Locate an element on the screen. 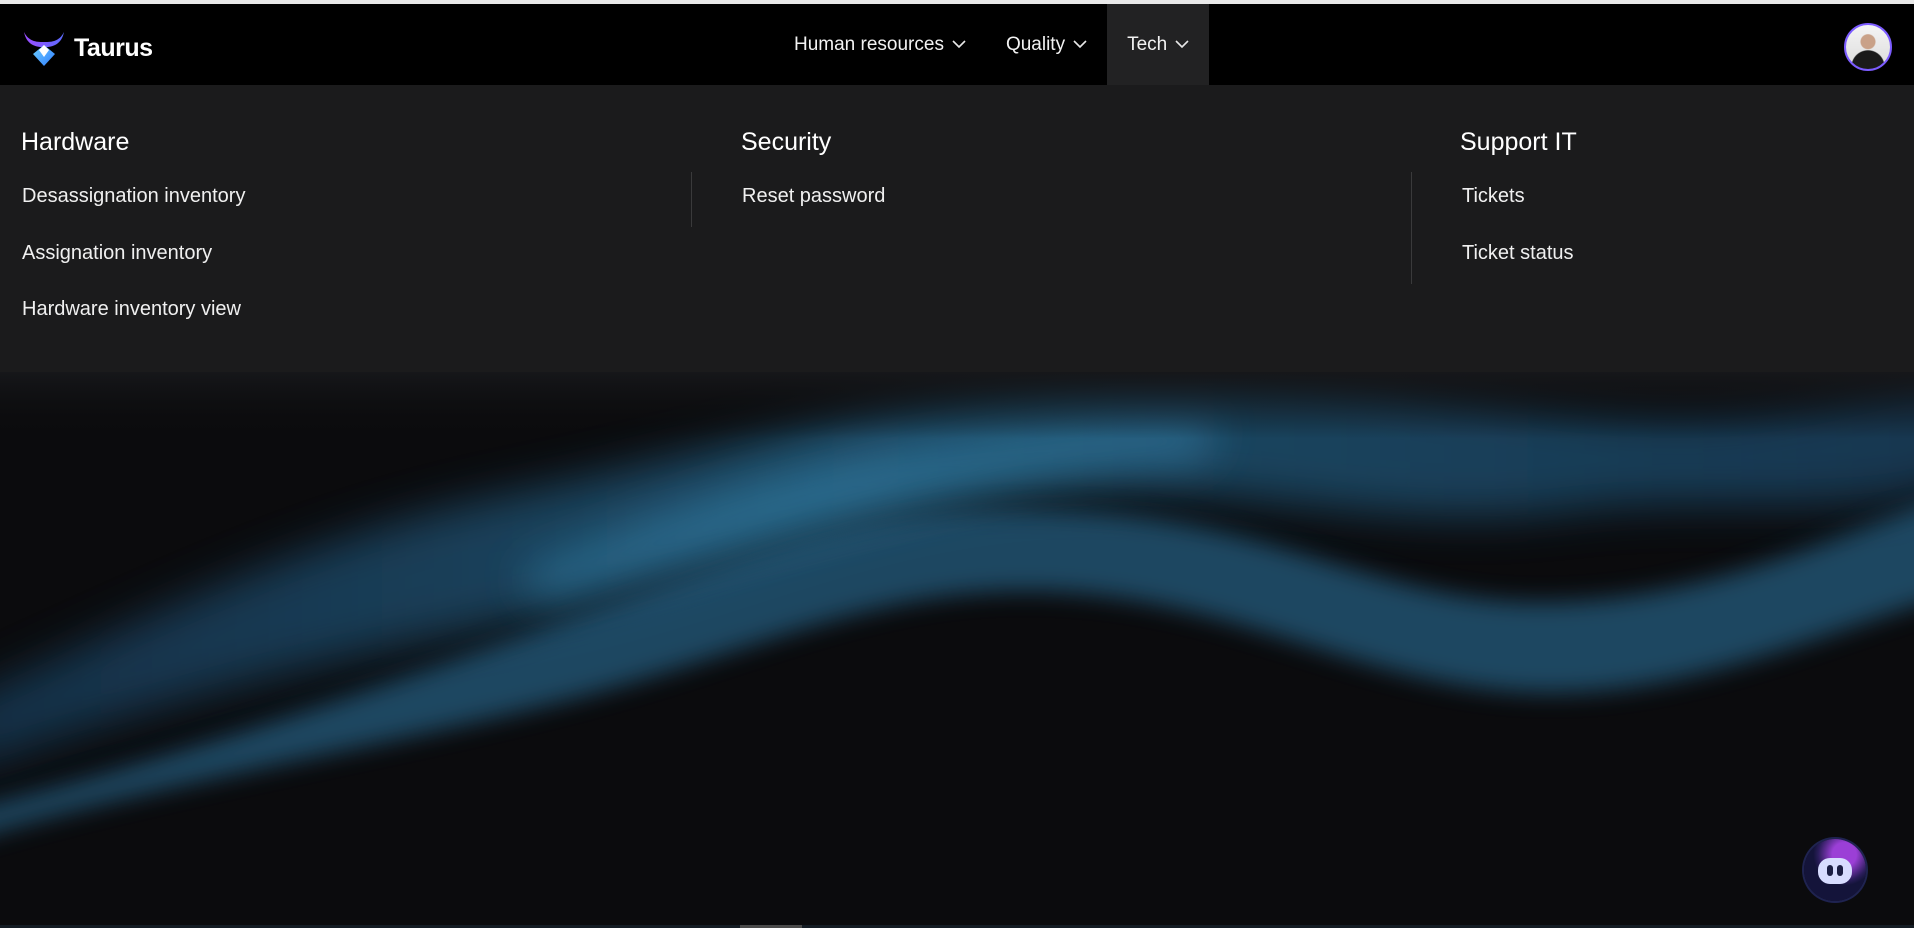  nav-tech: Tech is located at coordinates (1158, 44).